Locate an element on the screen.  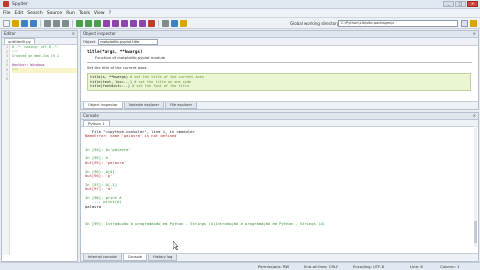
menu-view: View is located at coordinates (99, 13).